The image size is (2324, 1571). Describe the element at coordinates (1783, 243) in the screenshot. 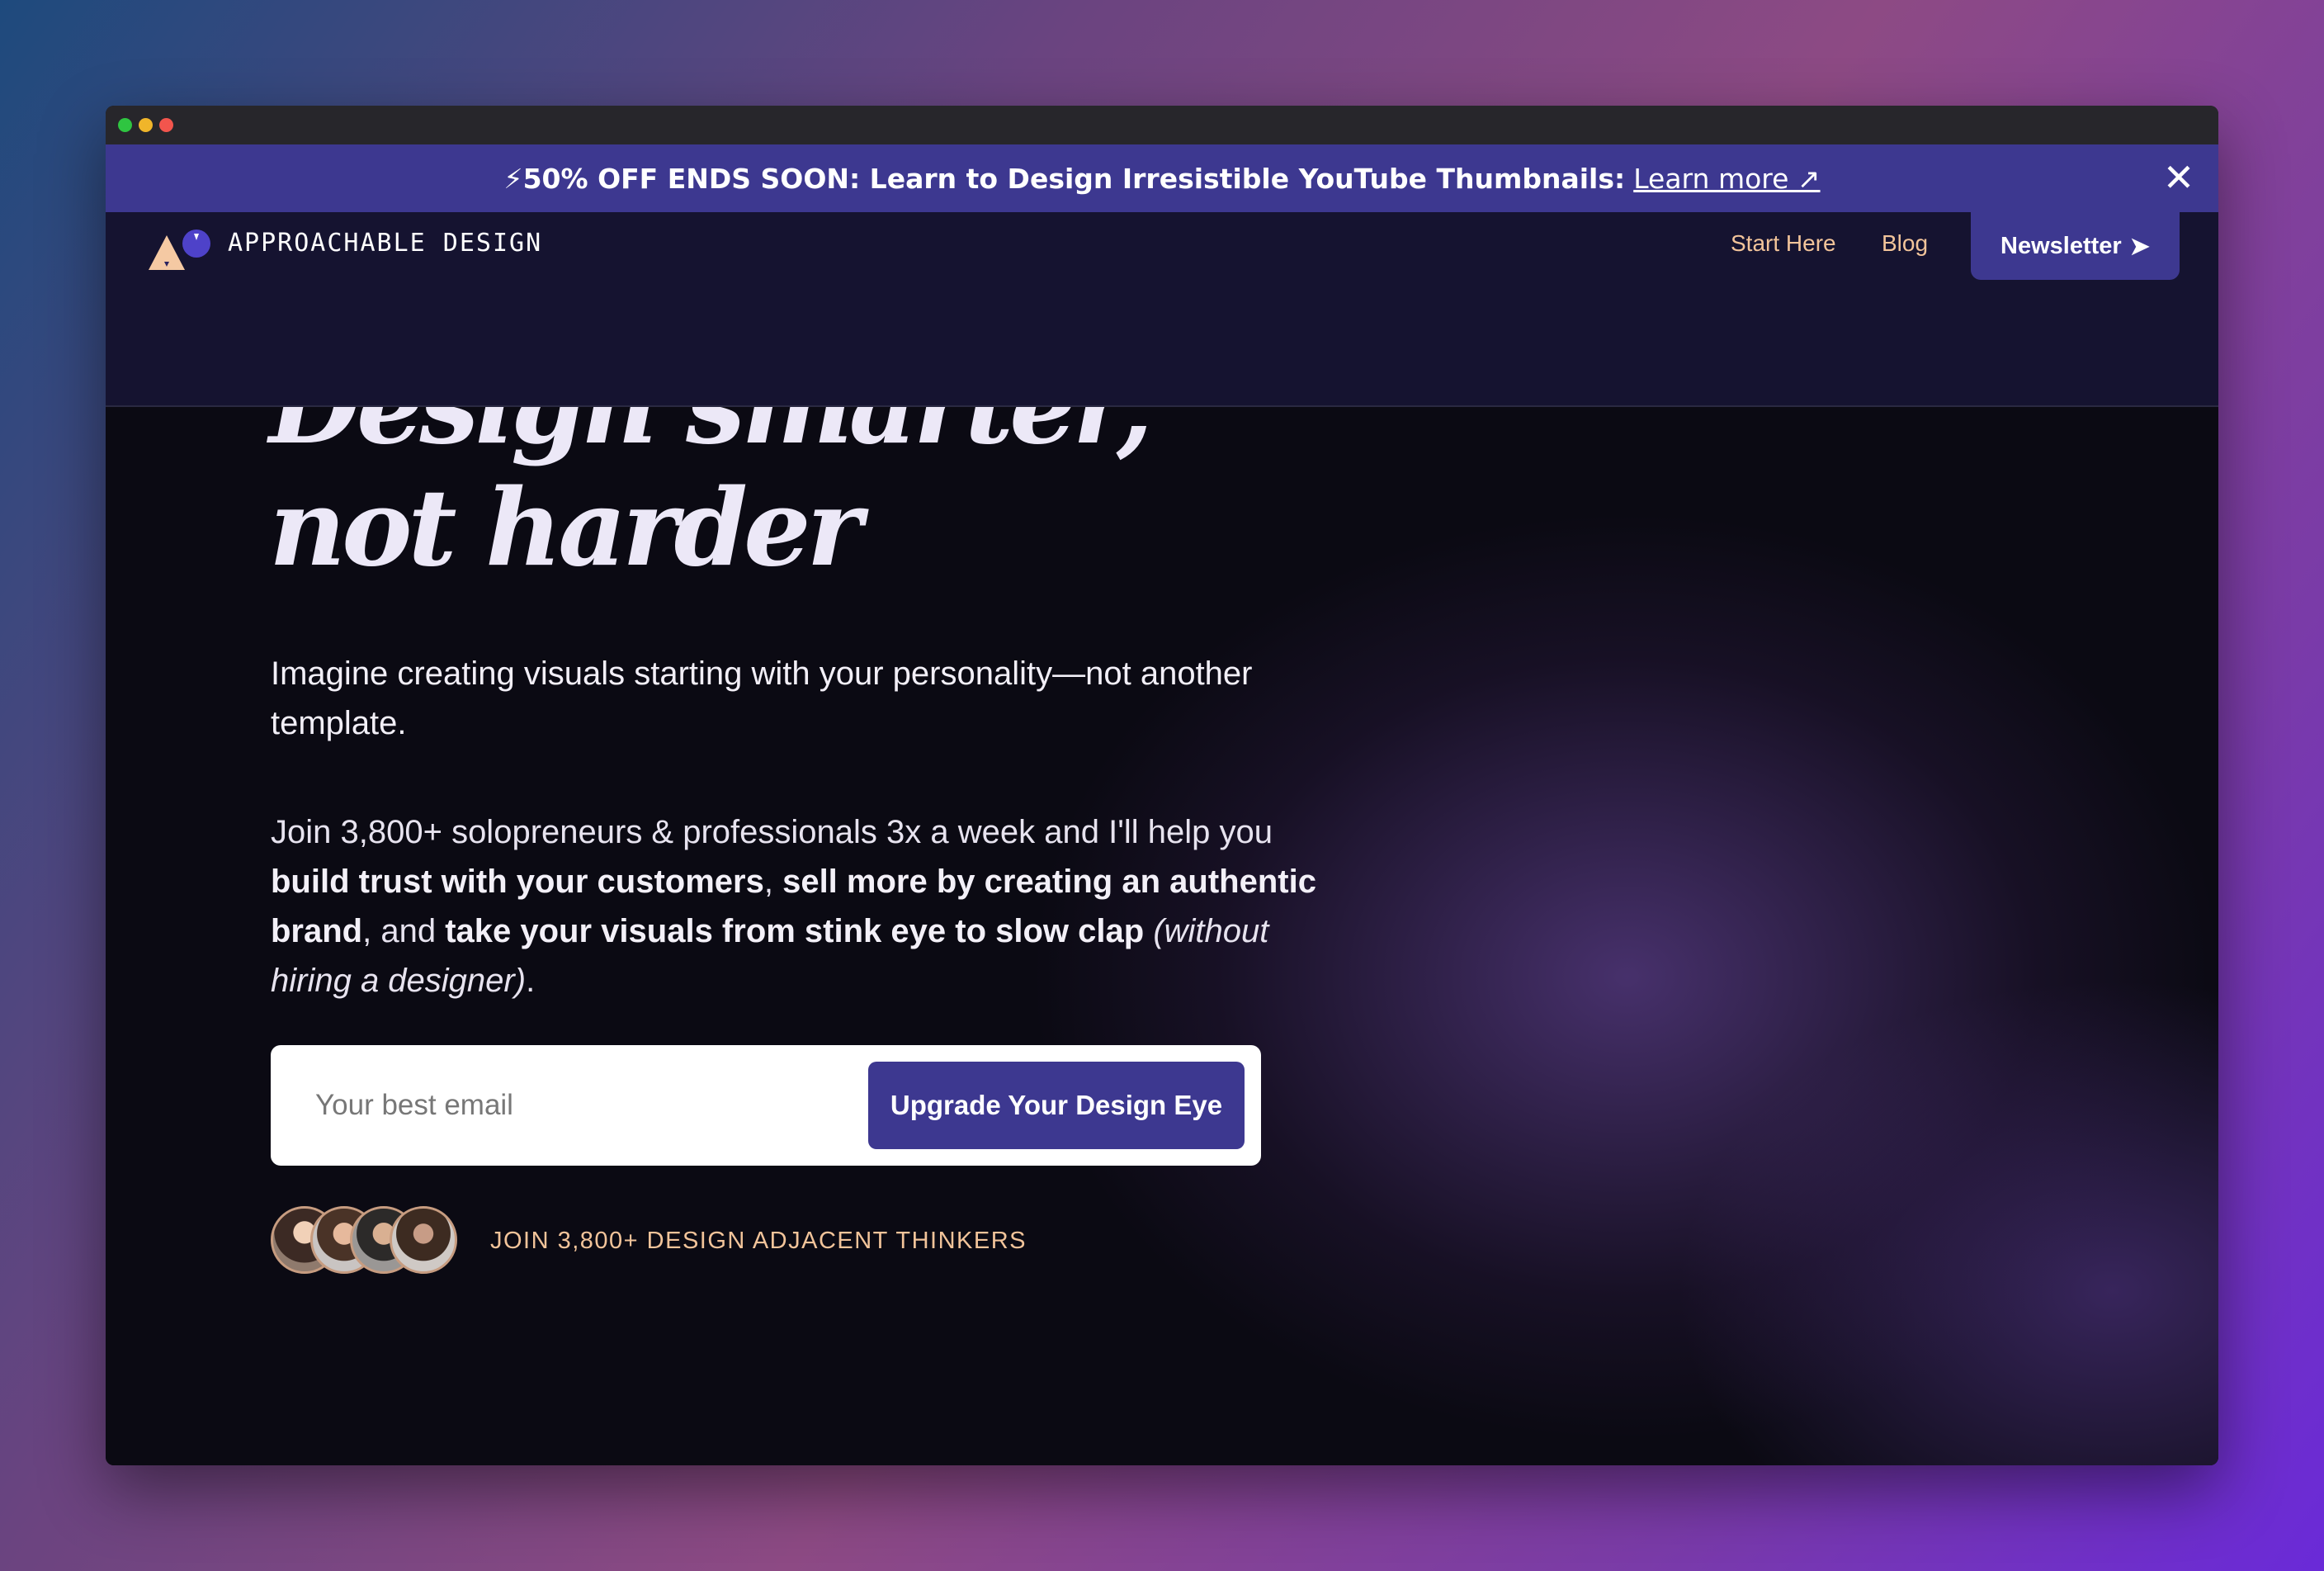

I see `nav-link-start-here: Start Here` at that location.